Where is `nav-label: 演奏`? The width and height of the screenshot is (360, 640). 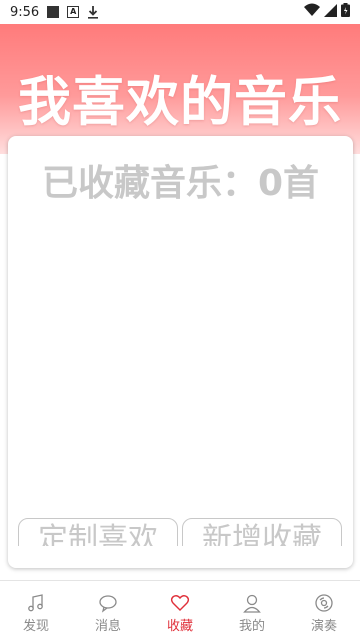
nav-label: 演奏 is located at coordinates (323, 626).